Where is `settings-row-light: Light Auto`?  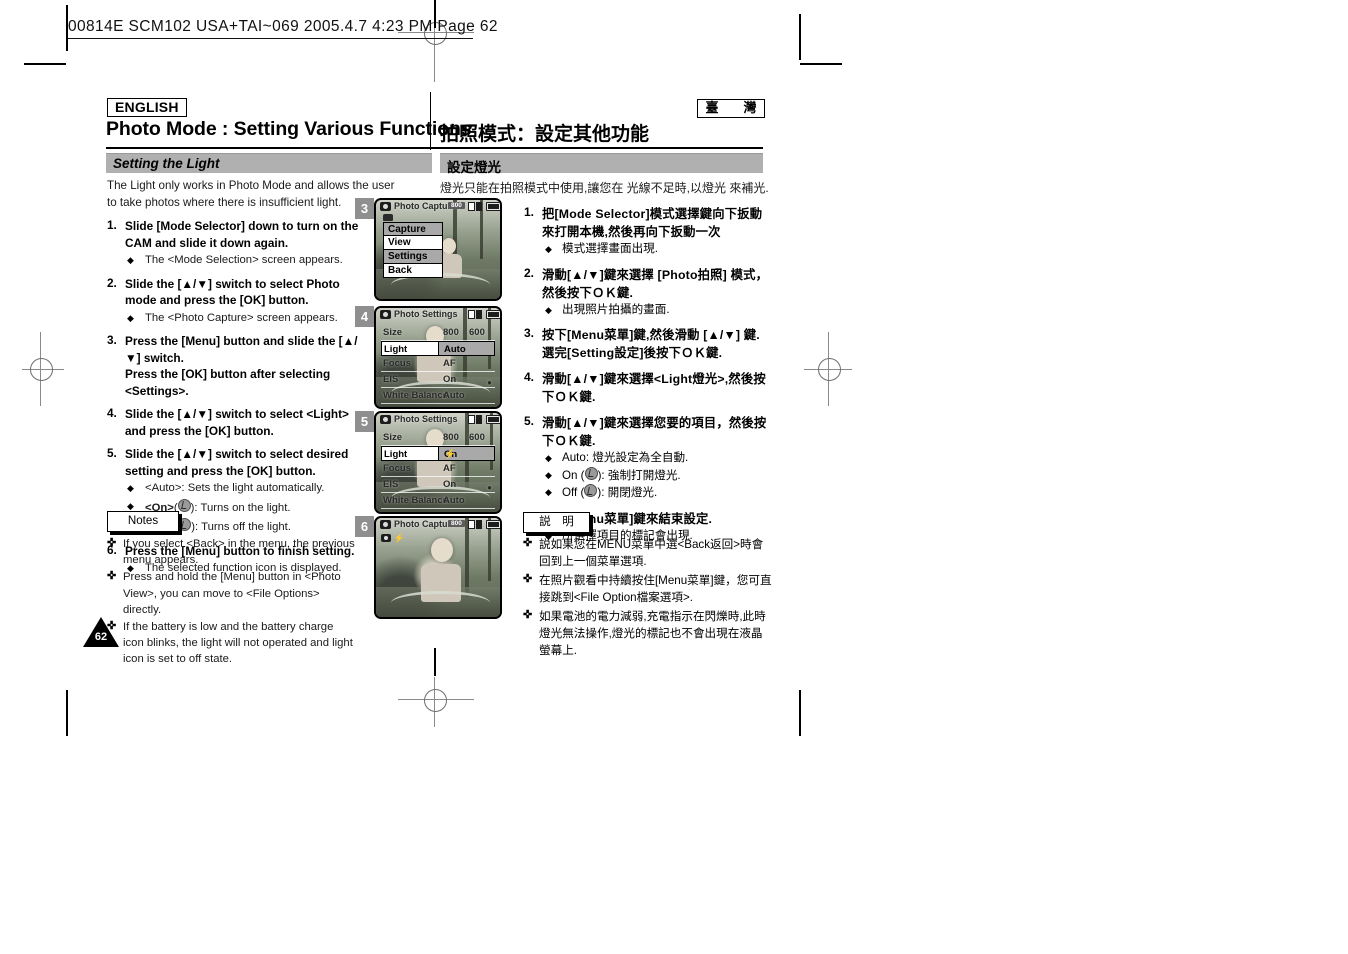 settings-row-light: Light Auto is located at coordinates (438, 348).